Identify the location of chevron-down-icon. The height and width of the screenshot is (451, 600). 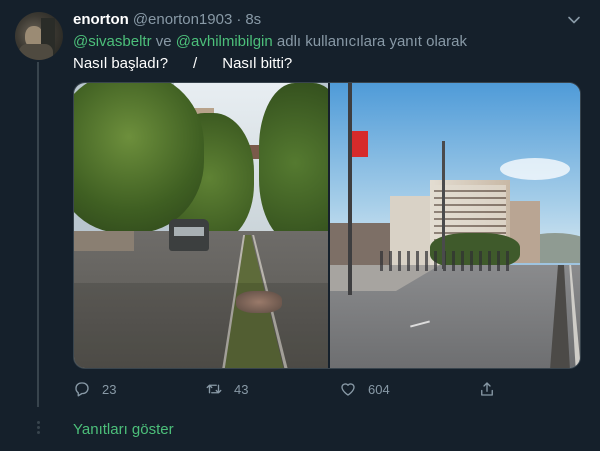
(574, 20).